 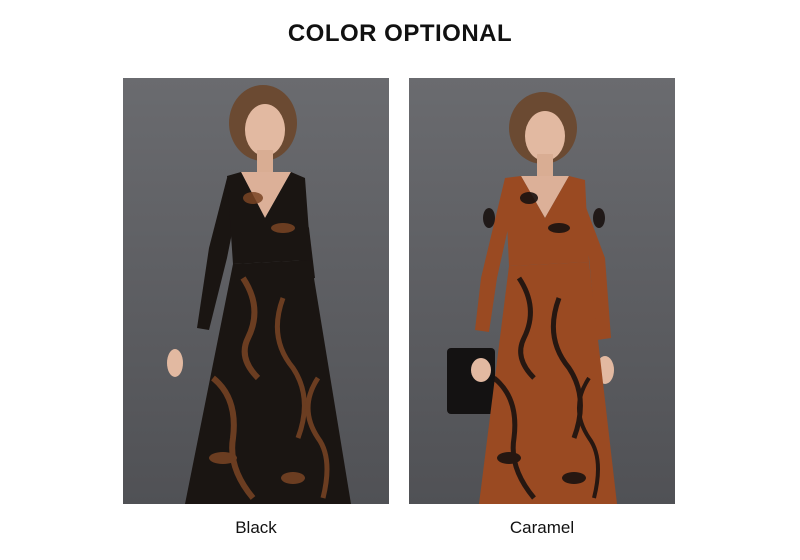 What do you see at coordinates (542, 527) in the screenshot?
I see `color-label-caramel: Caramel` at bounding box center [542, 527].